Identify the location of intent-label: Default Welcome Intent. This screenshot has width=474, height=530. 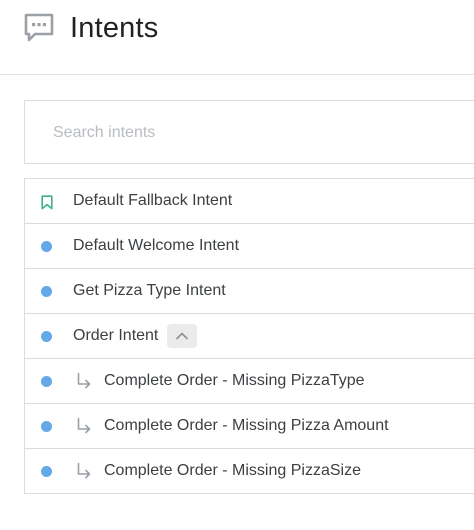
(156, 245).